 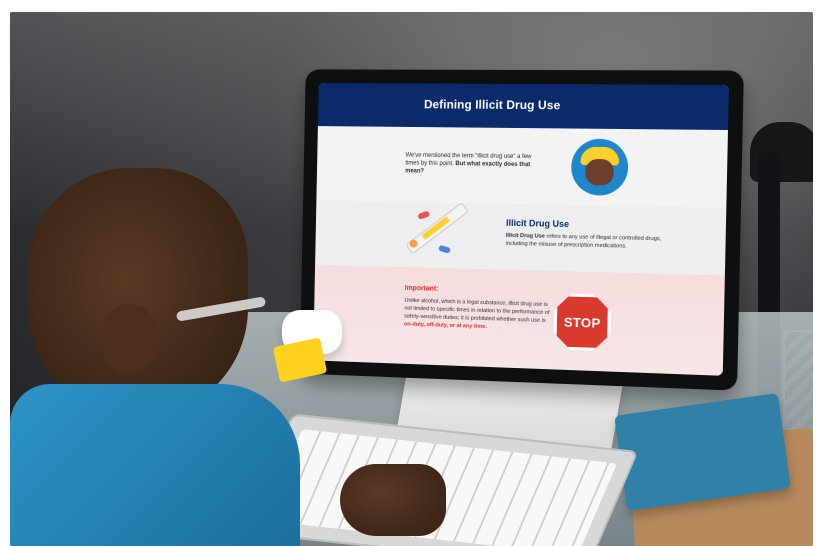 I want to click on capsule-icon, so click(x=444, y=249).